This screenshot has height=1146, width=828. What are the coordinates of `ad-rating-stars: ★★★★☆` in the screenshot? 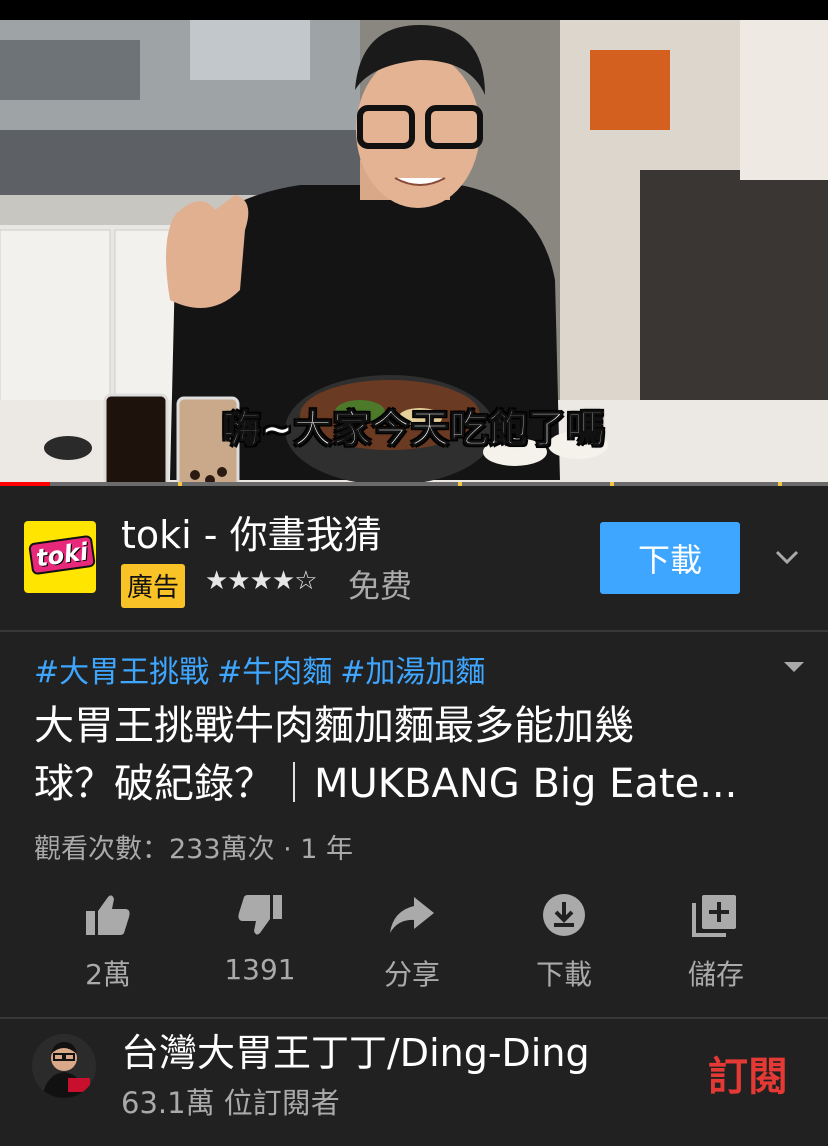 It's located at (261, 581).